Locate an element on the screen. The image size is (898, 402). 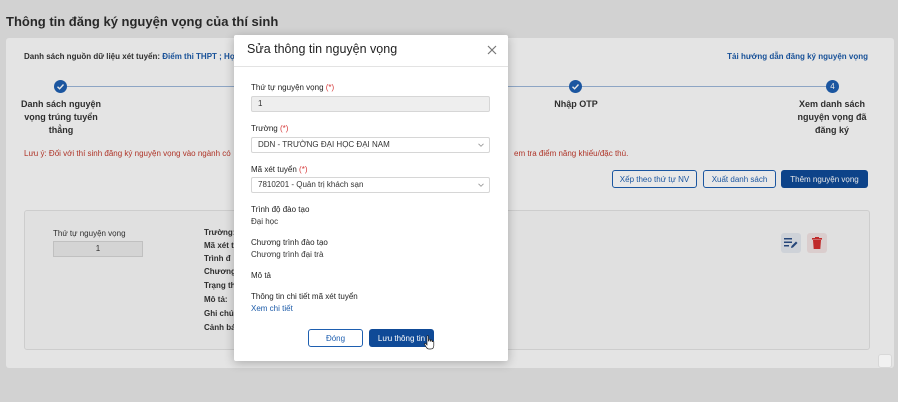
detail-info-label: Thông tin chi tiết mã xét tuyển is located at coordinates (304, 296).